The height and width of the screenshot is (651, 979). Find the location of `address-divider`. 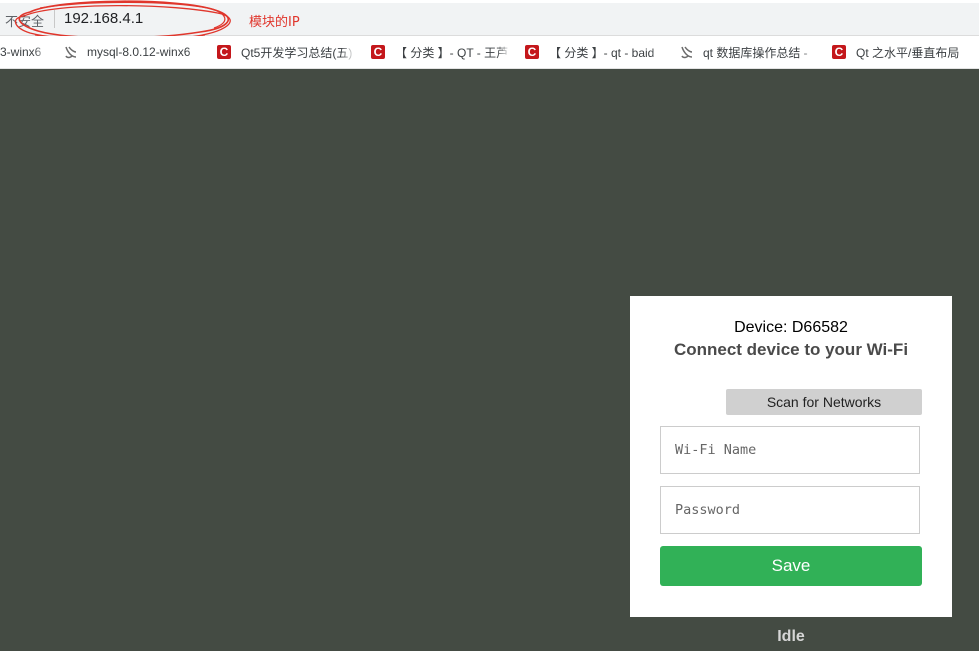

address-divider is located at coordinates (54, 19).